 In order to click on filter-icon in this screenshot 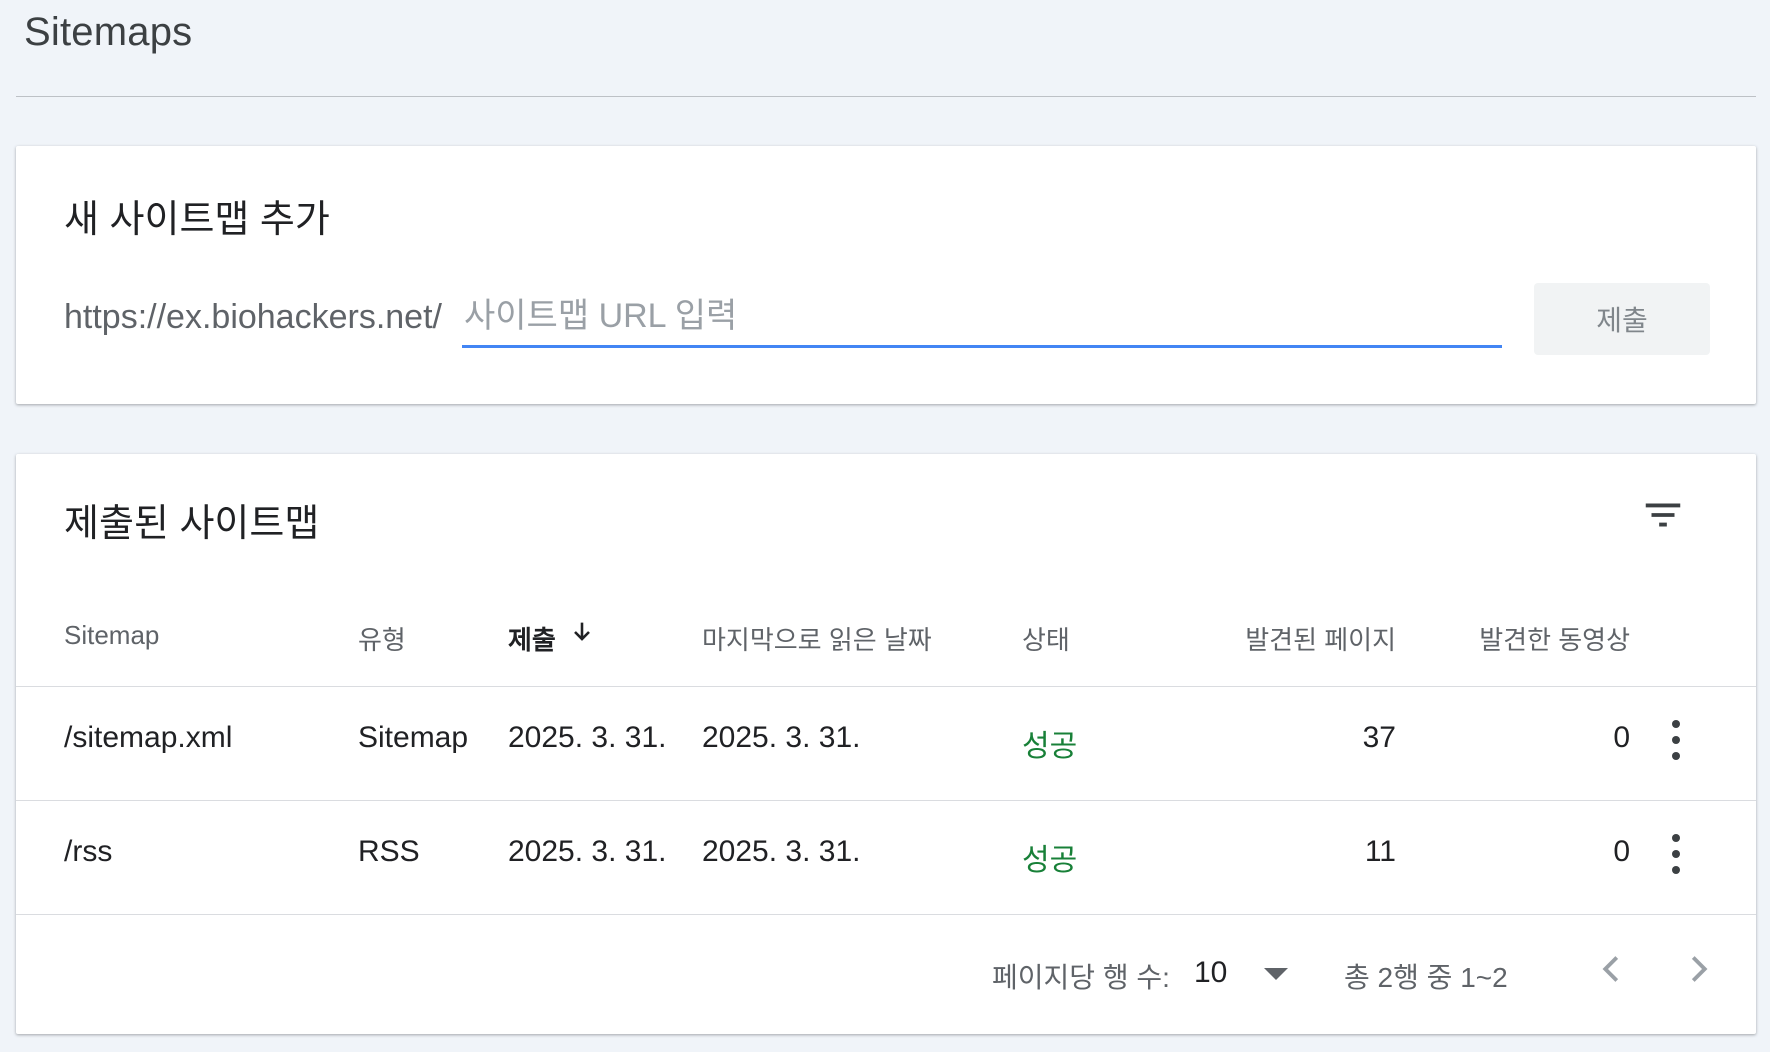, I will do `click(1663, 515)`.